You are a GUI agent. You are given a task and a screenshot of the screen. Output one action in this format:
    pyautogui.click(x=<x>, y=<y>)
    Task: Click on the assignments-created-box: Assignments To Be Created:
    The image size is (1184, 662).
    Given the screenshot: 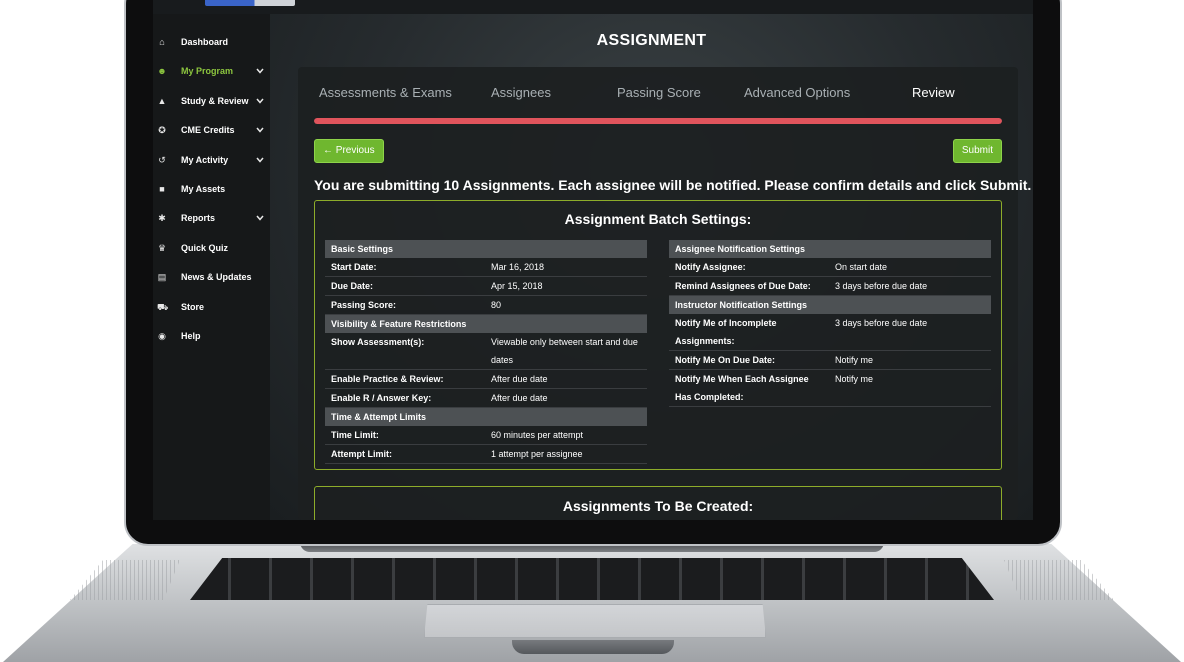 What is the action you would take?
    pyautogui.click(x=658, y=503)
    